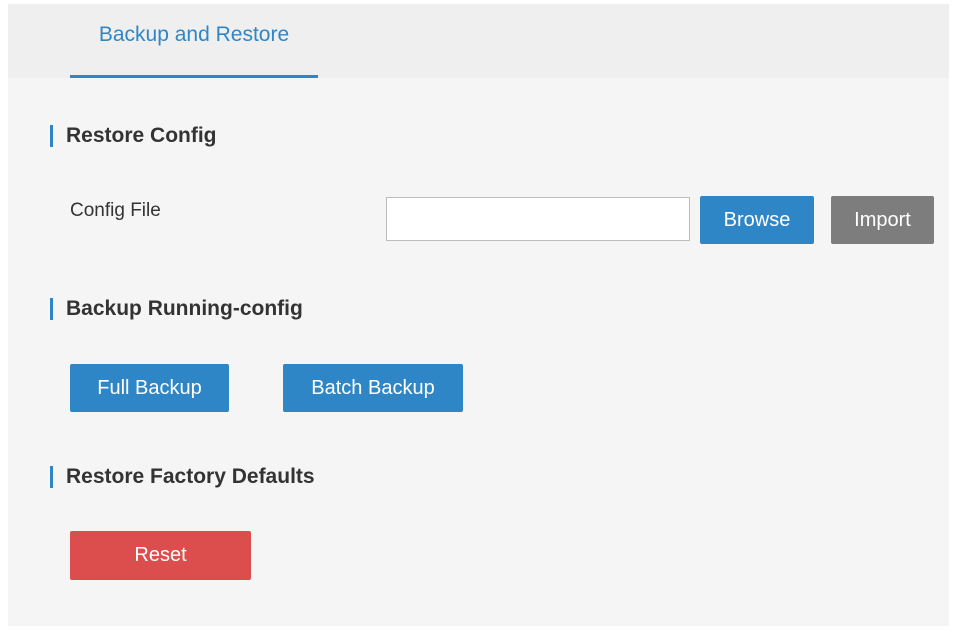 The image size is (955, 630). I want to click on tab-bar: Backup and Restore, so click(478, 41).